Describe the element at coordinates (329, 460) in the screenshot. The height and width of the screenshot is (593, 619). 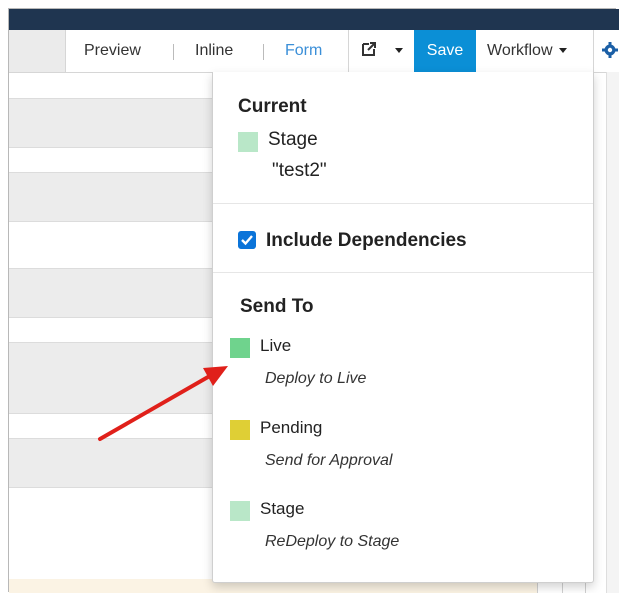
I see `pending-description: Send for Approval` at that location.